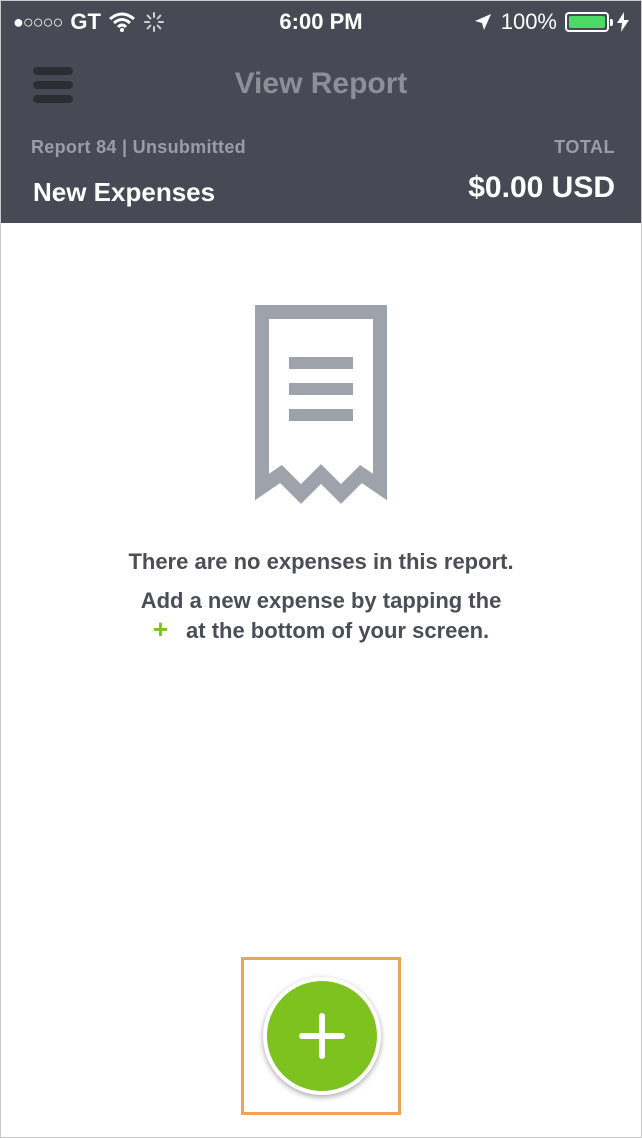 This screenshot has width=642, height=1138. I want to click on empty-state-message: There are no expenses in this report., so click(321, 561).